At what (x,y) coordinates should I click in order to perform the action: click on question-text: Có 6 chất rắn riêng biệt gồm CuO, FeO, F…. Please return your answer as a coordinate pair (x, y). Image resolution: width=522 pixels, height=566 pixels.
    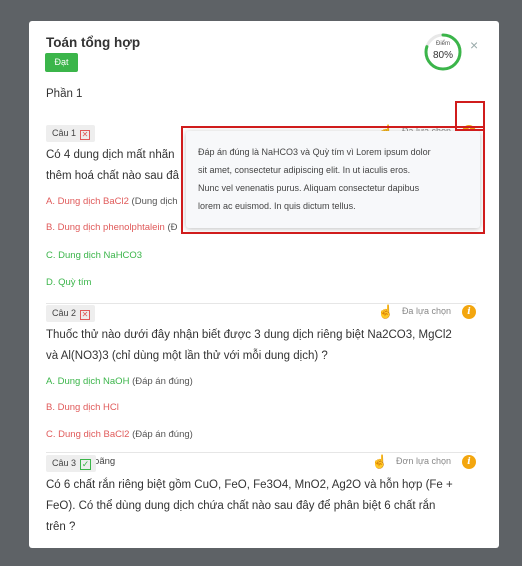
    Looking at the image, I should click on (261, 506).